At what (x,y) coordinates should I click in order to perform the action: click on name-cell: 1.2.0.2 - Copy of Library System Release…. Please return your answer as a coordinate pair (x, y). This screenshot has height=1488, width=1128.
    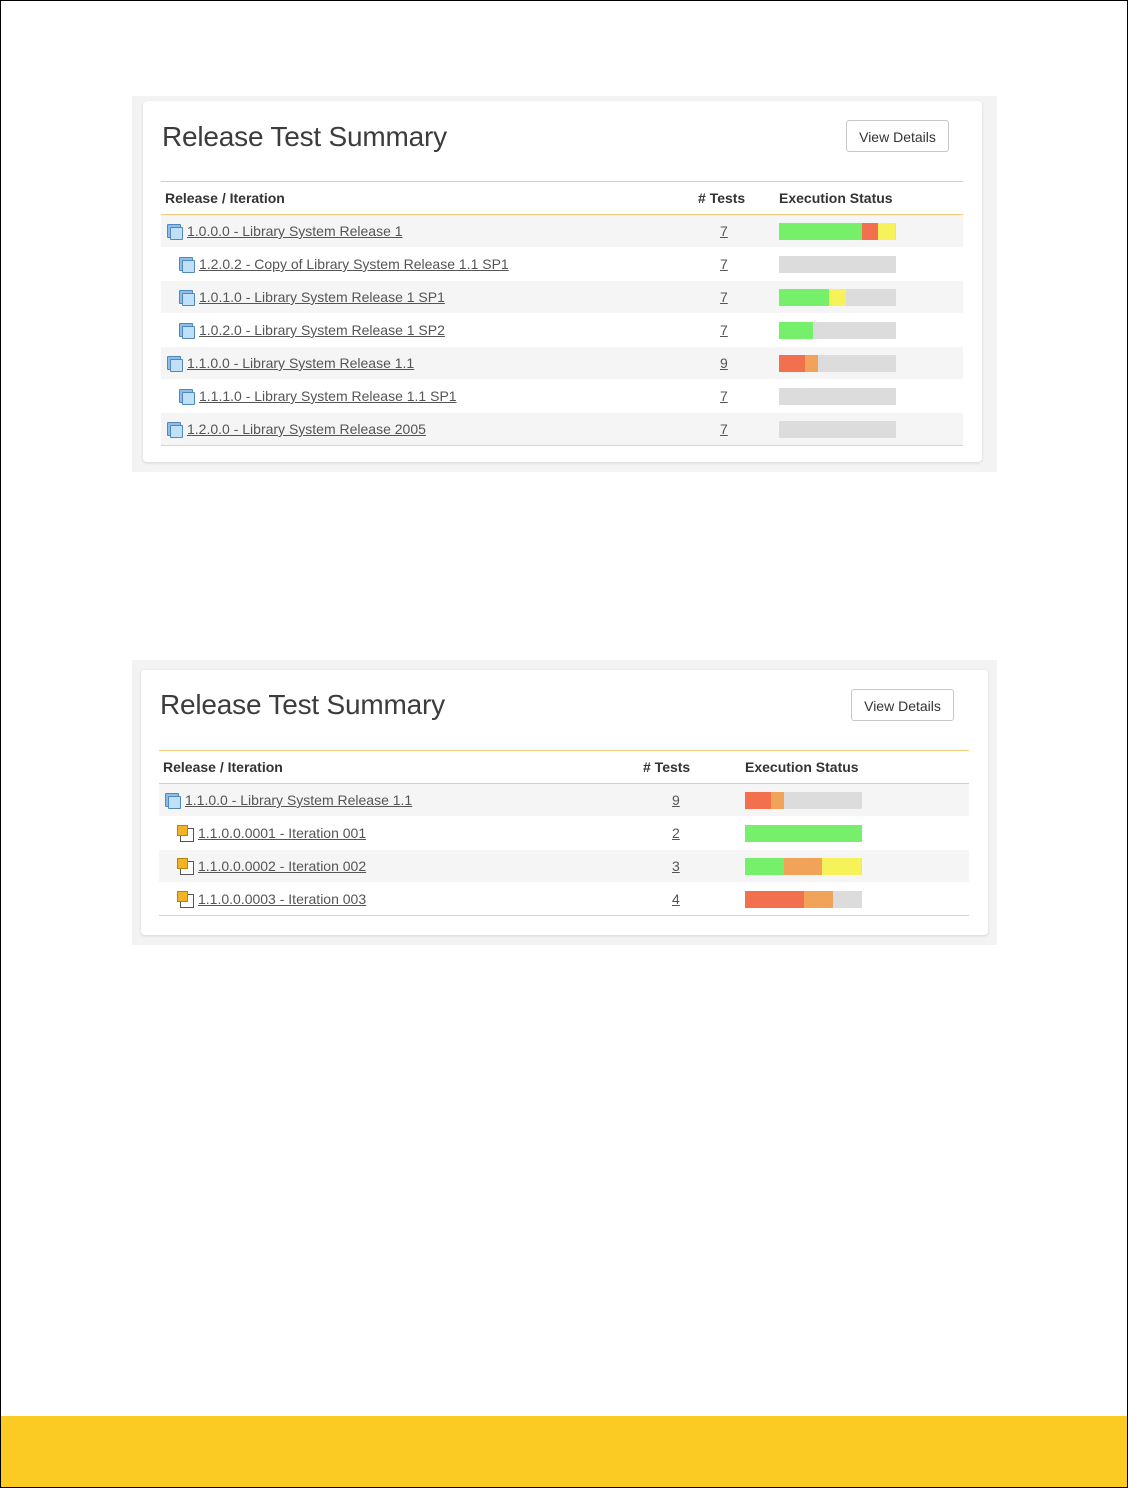
    Looking at the image, I should click on (422, 264).